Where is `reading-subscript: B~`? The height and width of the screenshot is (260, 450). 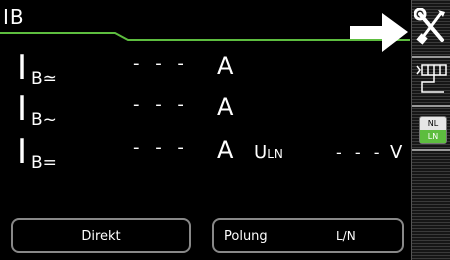 reading-subscript: B~ is located at coordinates (44, 120).